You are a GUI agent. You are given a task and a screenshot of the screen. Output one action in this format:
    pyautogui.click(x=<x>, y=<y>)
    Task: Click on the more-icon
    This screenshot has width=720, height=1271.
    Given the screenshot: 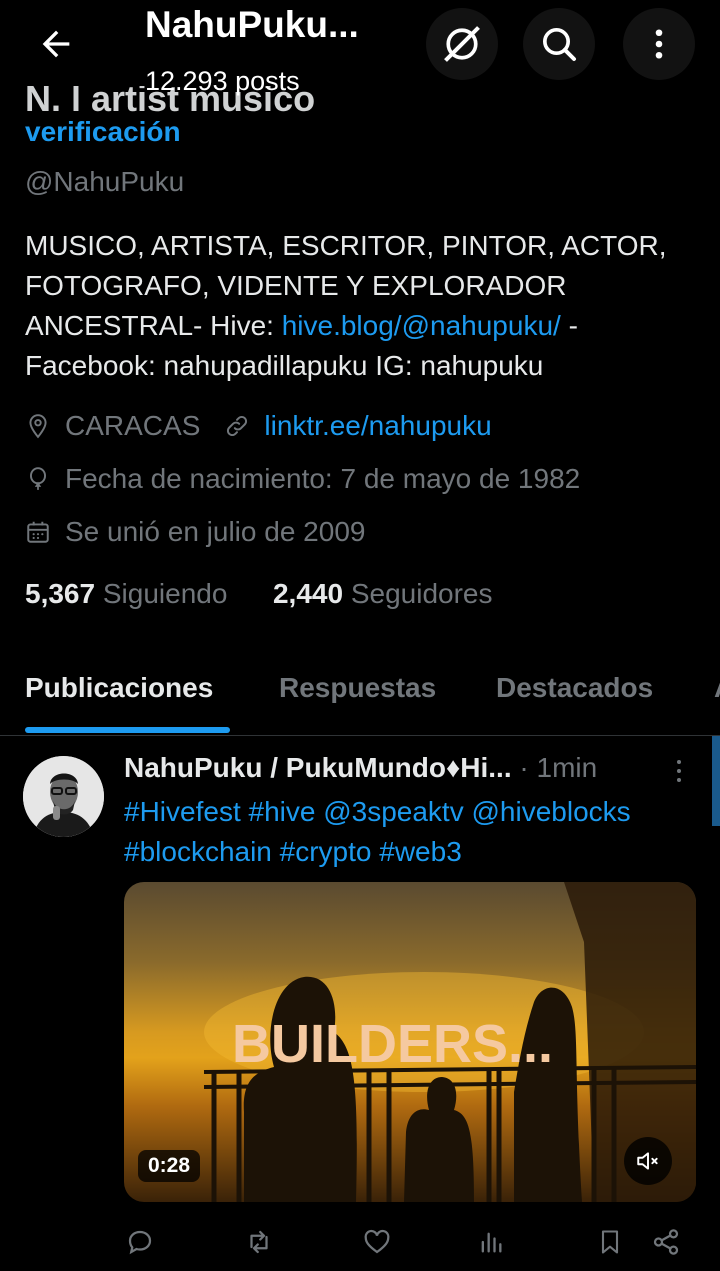 What is the action you would take?
    pyautogui.click(x=679, y=771)
    